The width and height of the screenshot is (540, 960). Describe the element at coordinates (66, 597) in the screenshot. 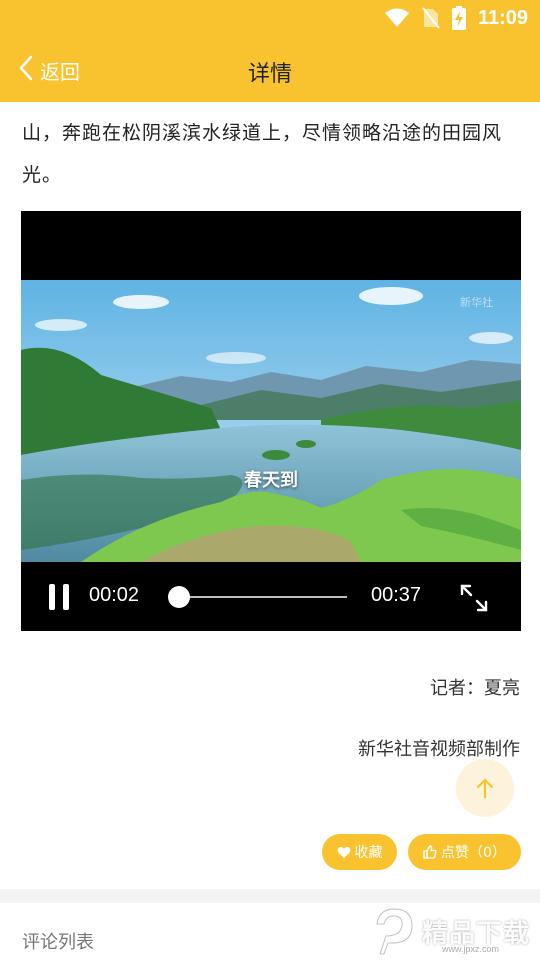

I see `pause-icon-bar` at that location.